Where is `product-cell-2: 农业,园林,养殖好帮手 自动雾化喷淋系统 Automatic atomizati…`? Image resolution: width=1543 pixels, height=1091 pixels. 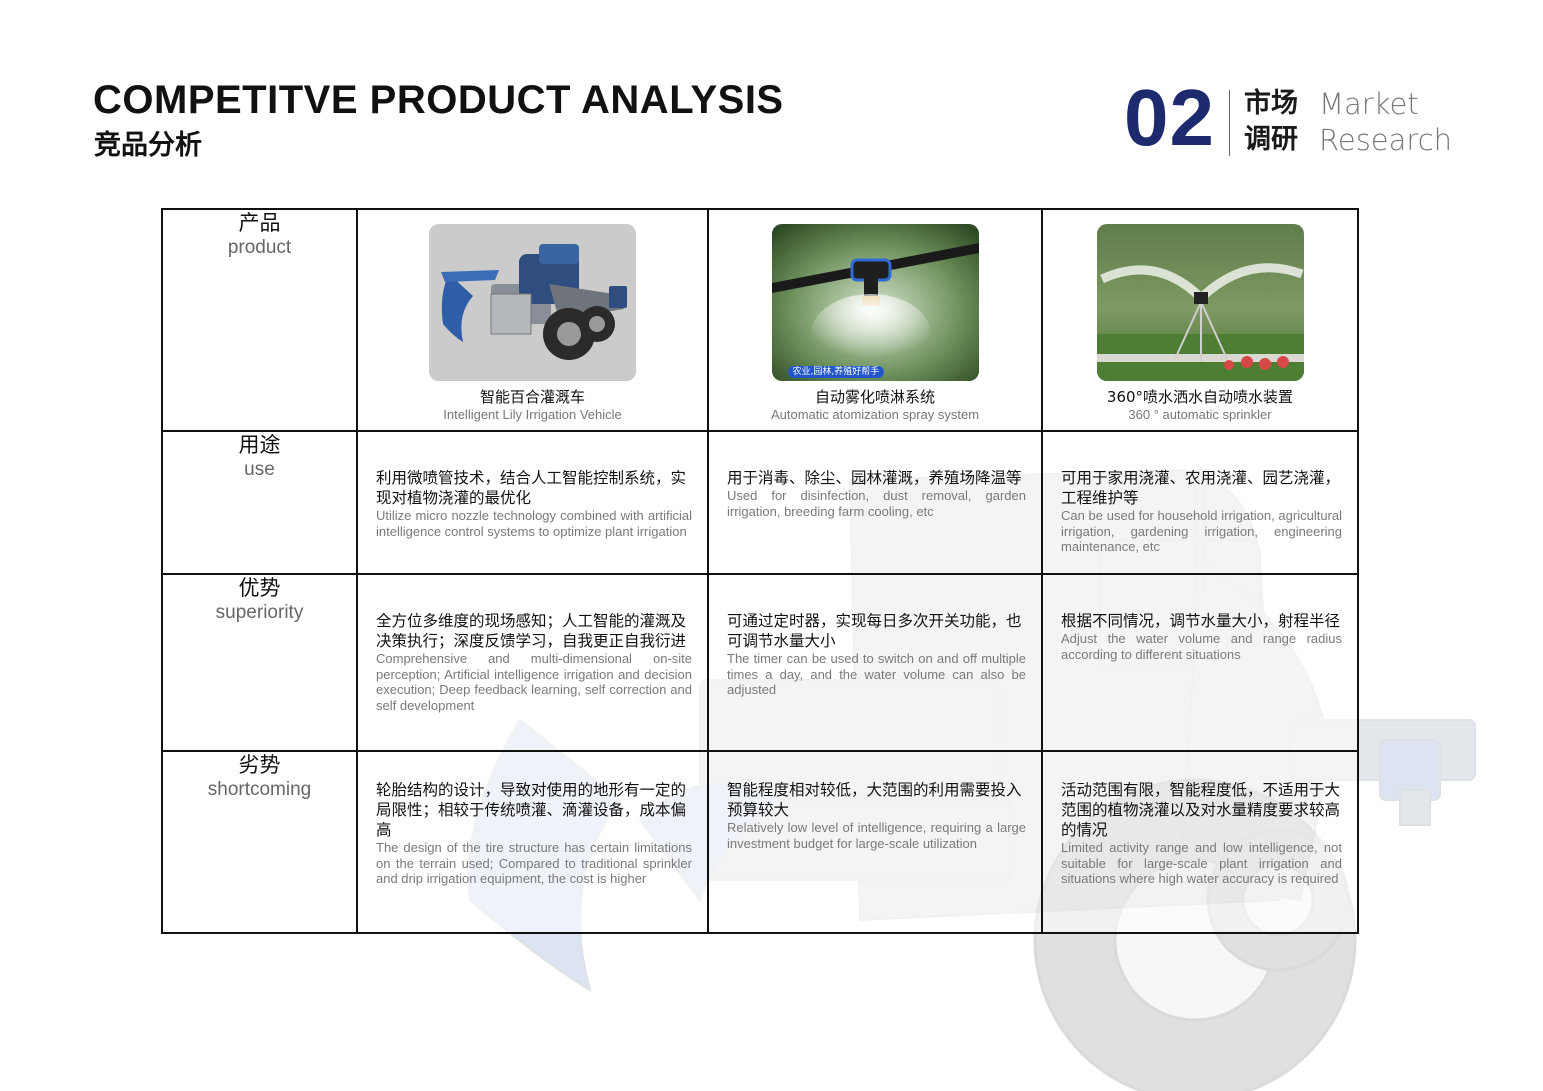
product-cell-2: 农业,园林,养殖好帮手 自动雾化喷淋系统 Automatic atomizati… is located at coordinates (875, 320).